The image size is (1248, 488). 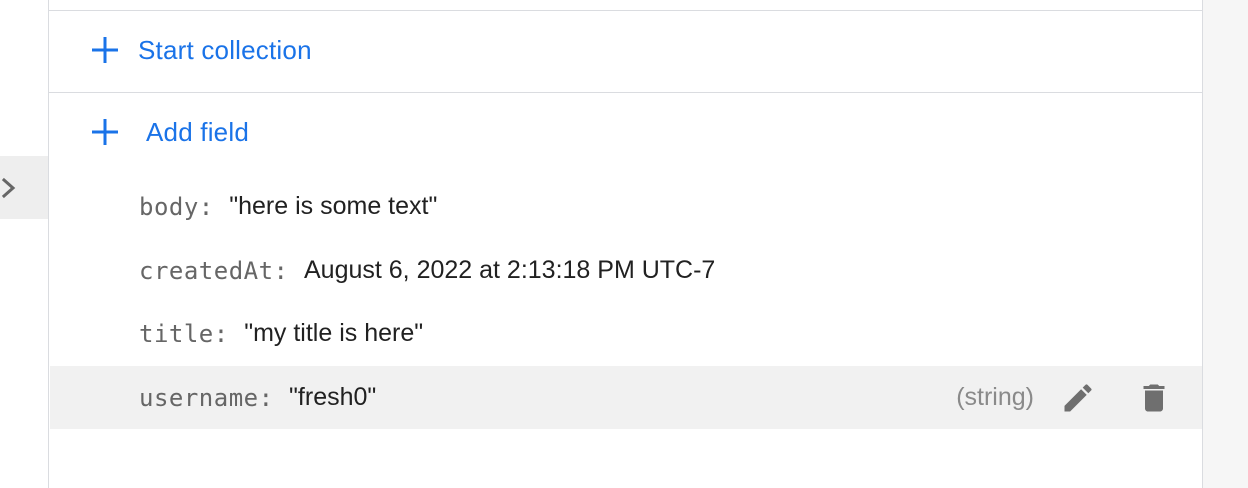 What do you see at coordinates (24, 187) in the screenshot?
I see `expand-panel-button` at bounding box center [24, 187].